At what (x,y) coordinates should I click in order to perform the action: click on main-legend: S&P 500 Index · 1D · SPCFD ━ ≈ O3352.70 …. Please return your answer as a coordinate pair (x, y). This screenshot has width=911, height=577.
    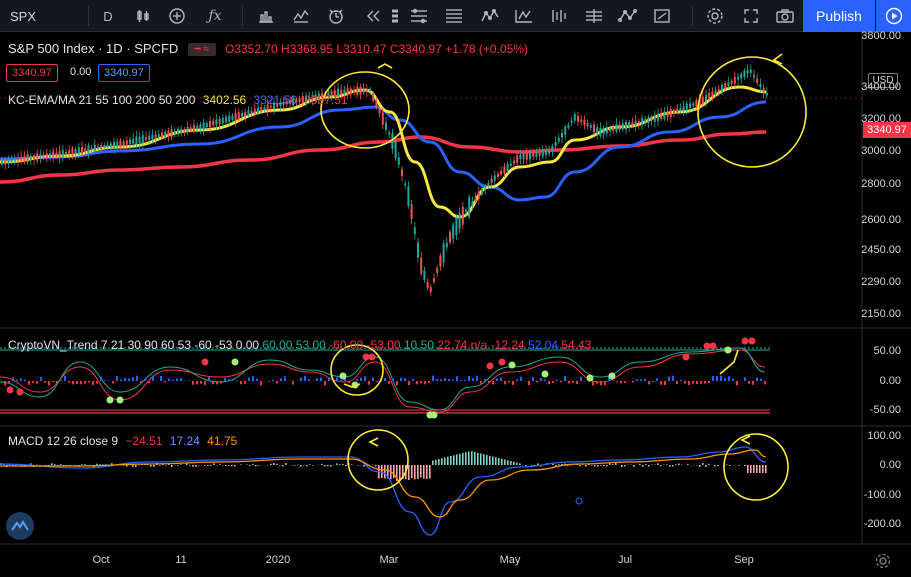
    Looking at the image, I should click on (268, 49).